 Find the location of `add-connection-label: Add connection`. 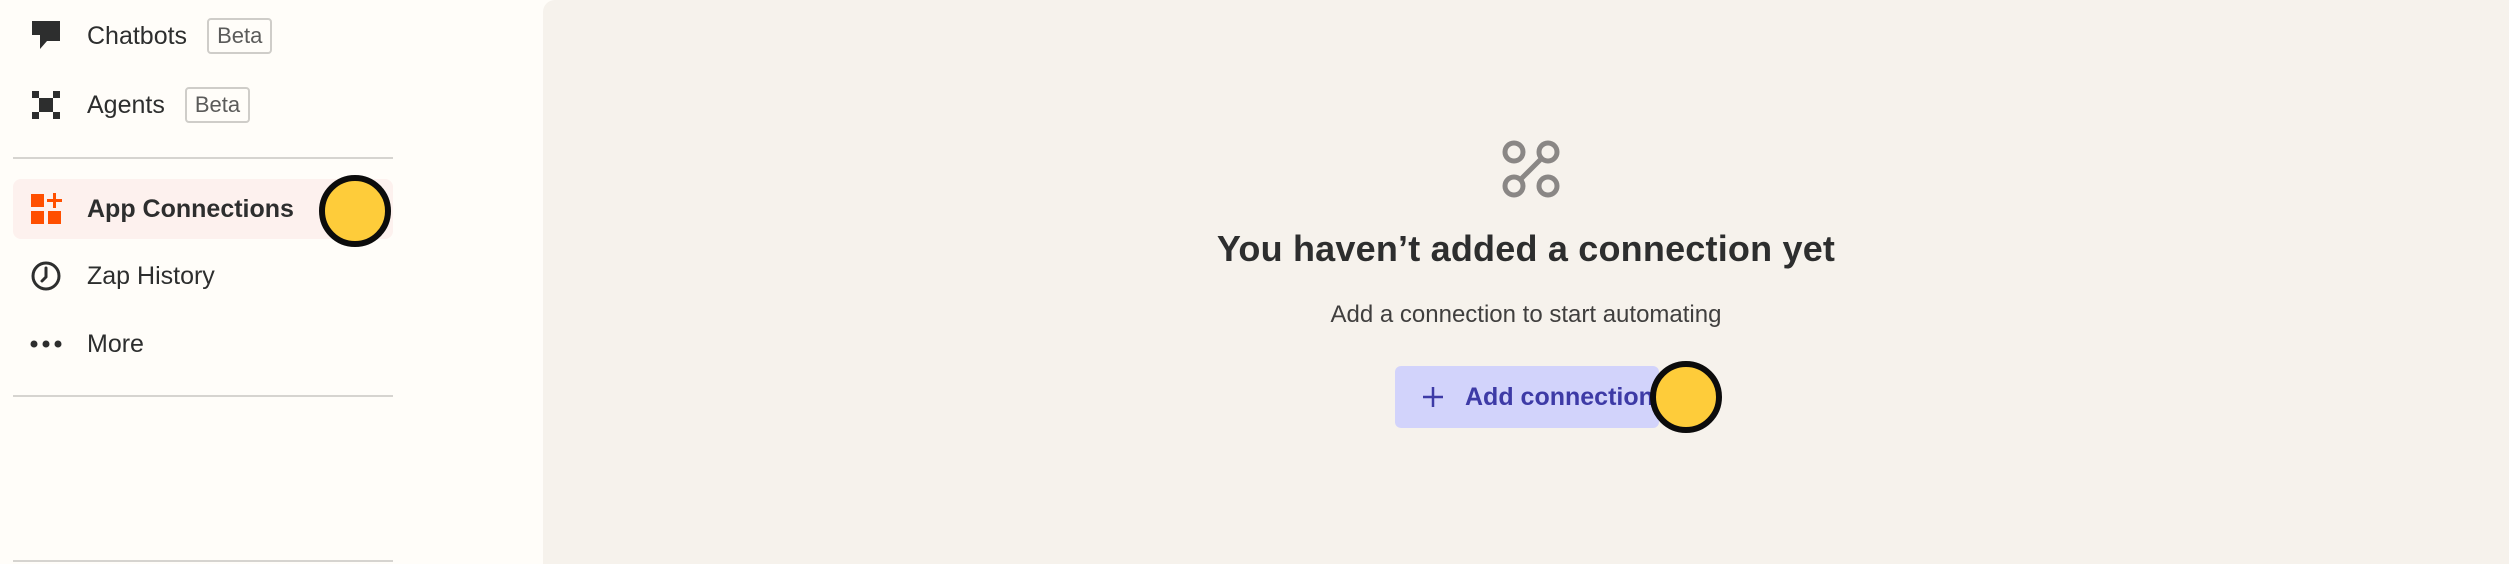

add-connection-label: Add connection is located at coordinates (1559, 396).